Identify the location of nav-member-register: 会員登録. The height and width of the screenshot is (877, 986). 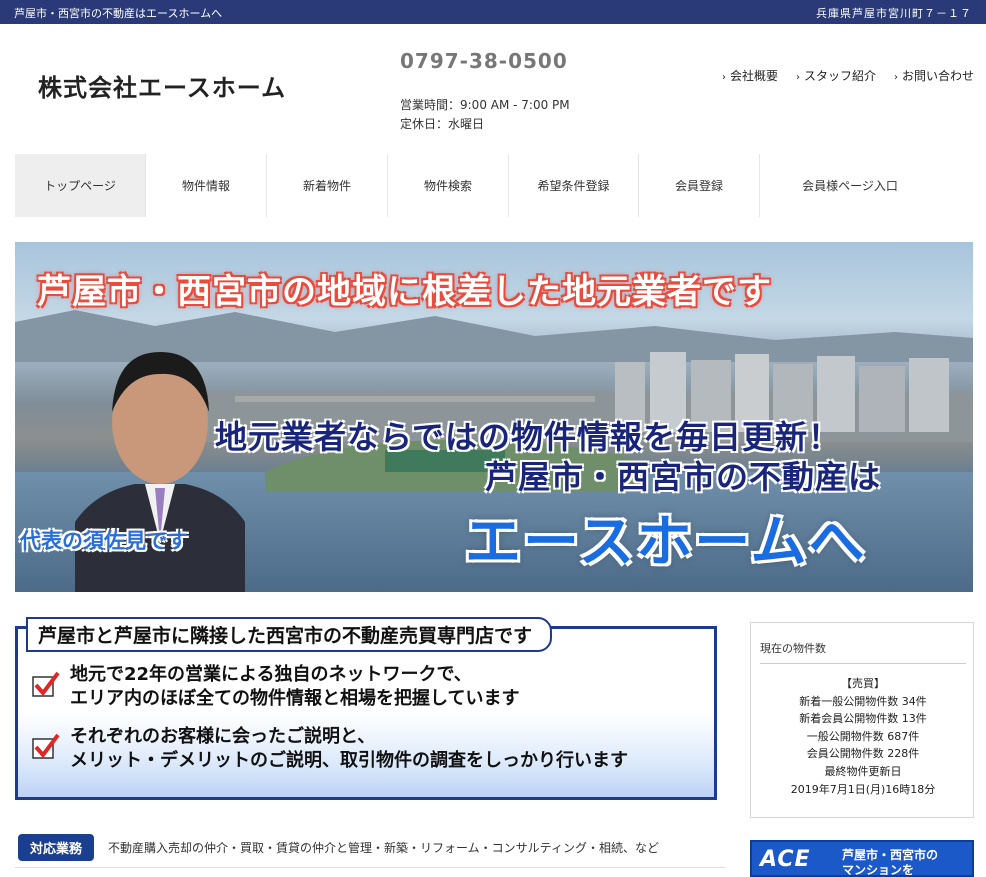
(699, 185).